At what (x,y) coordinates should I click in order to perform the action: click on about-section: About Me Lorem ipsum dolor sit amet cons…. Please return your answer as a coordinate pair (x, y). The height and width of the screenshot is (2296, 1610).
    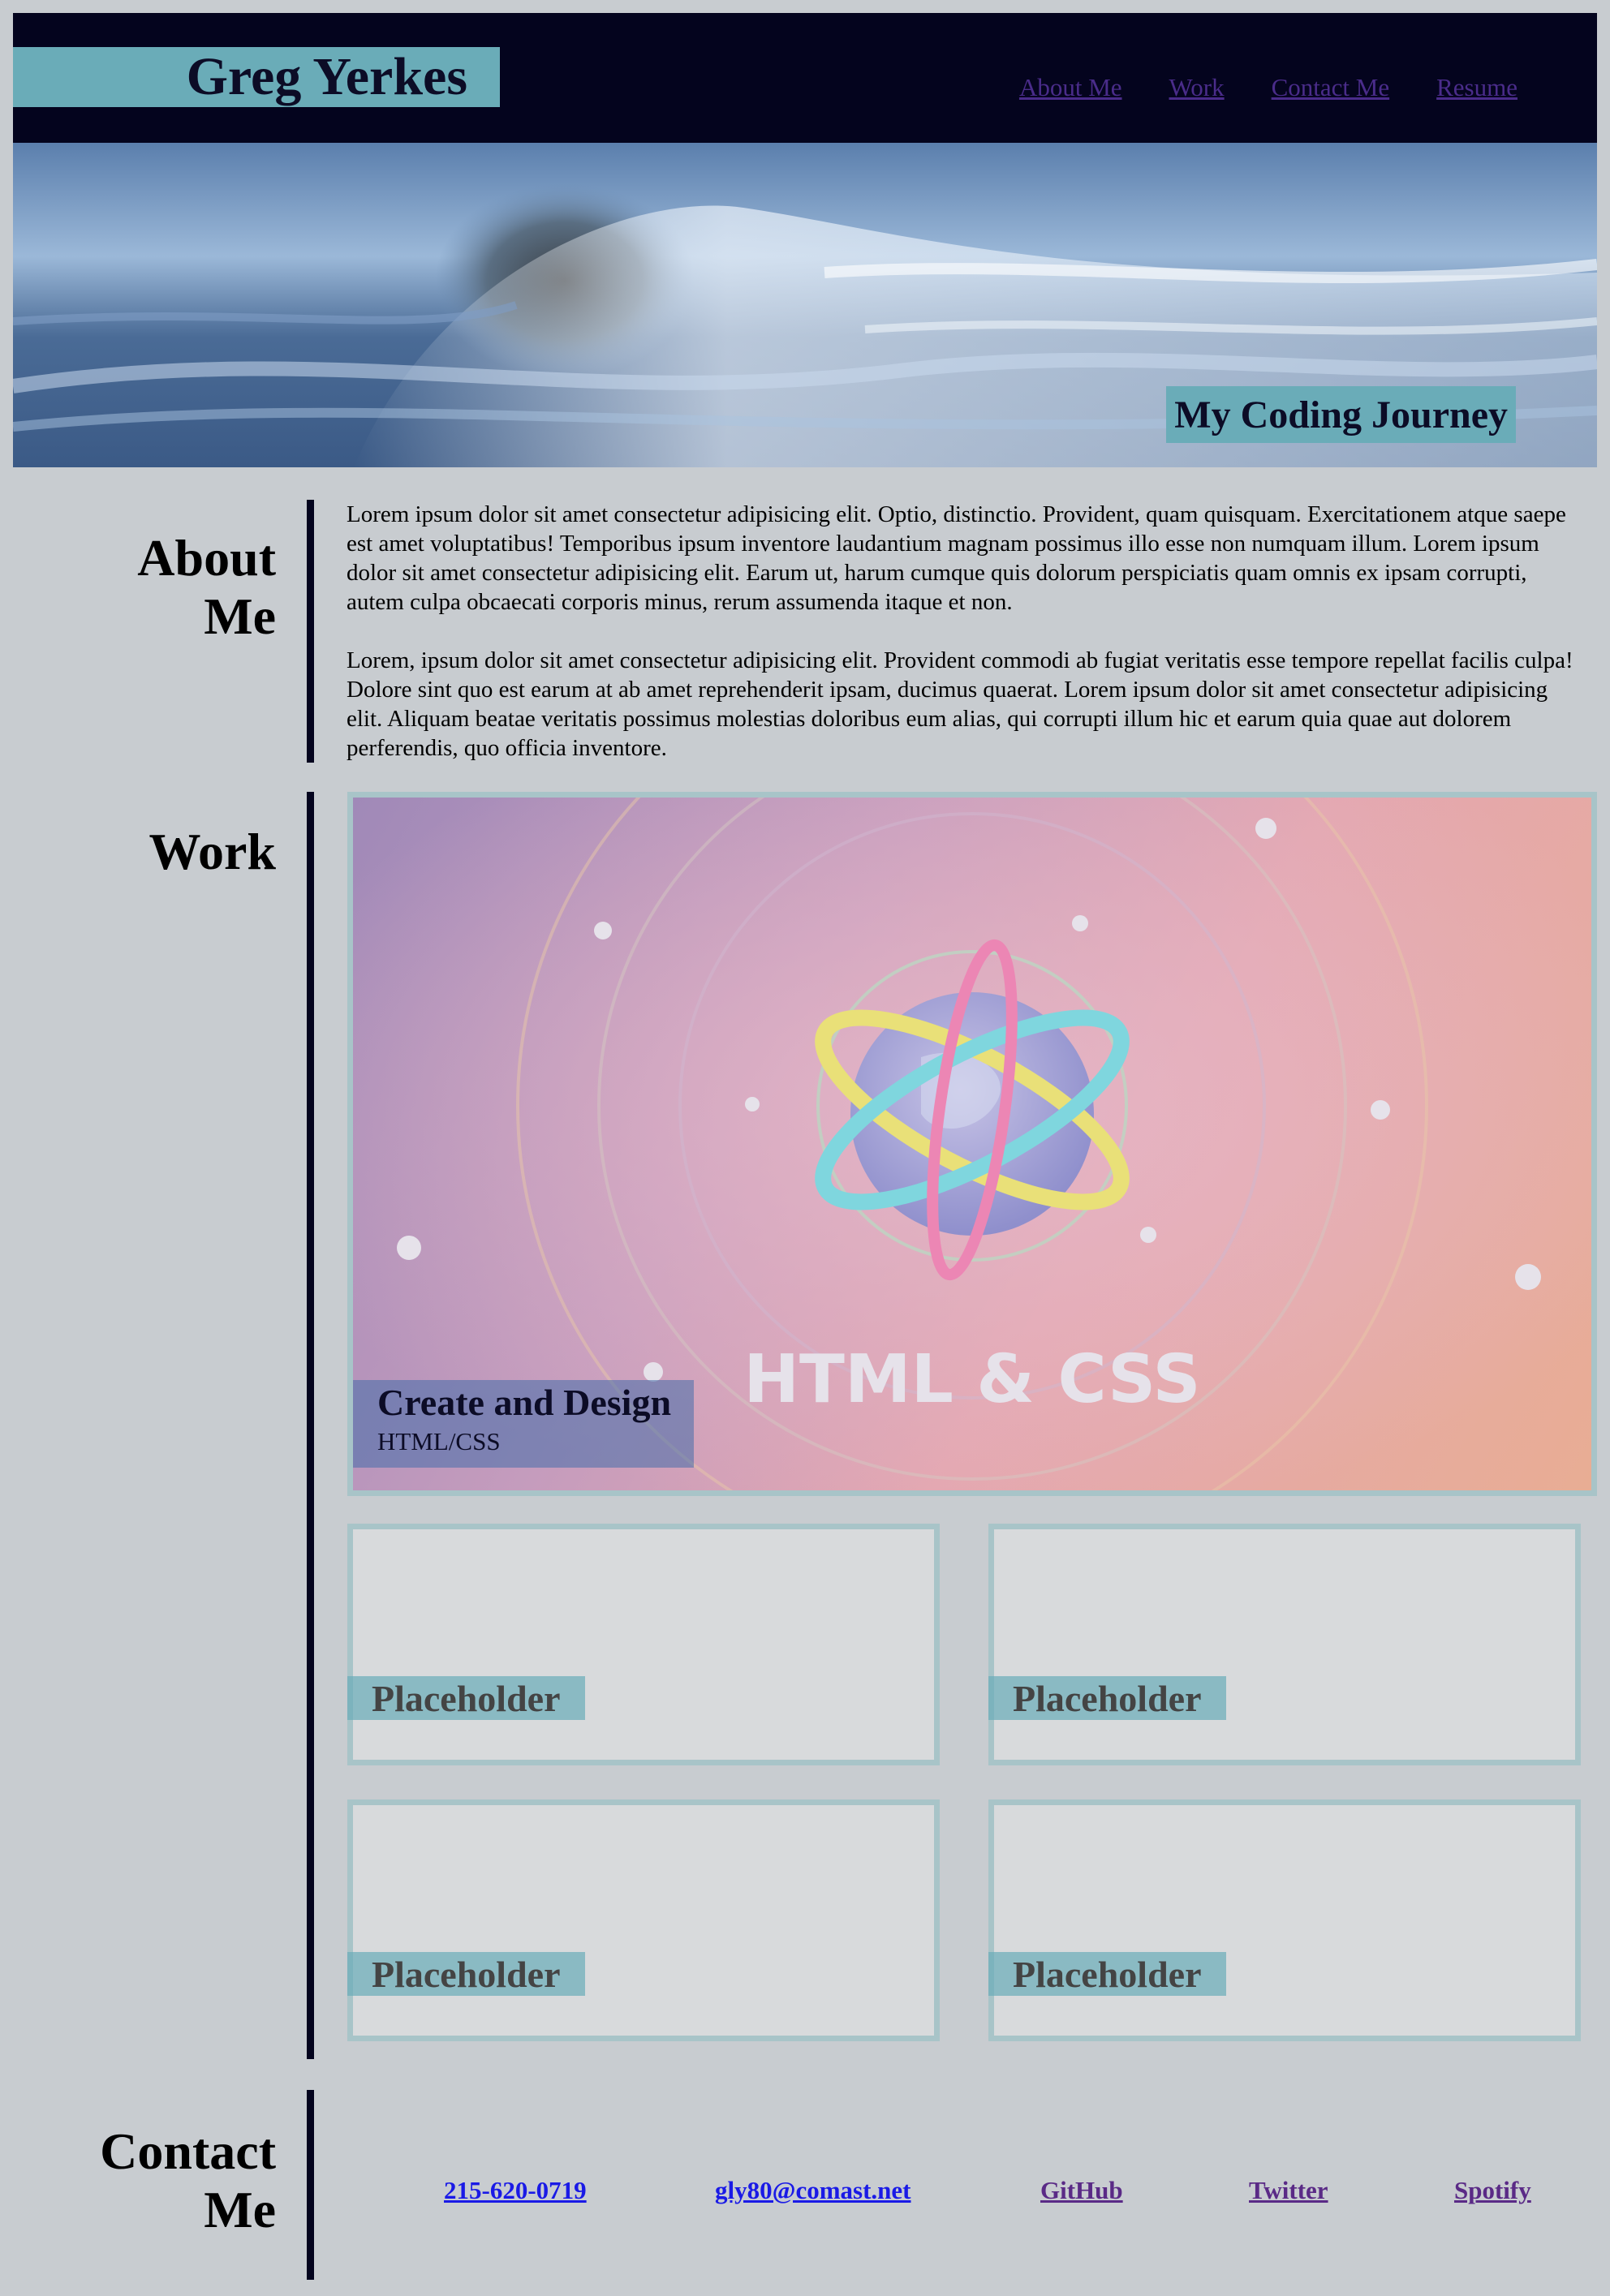
    Looking at the image, I should click on (805, 629).